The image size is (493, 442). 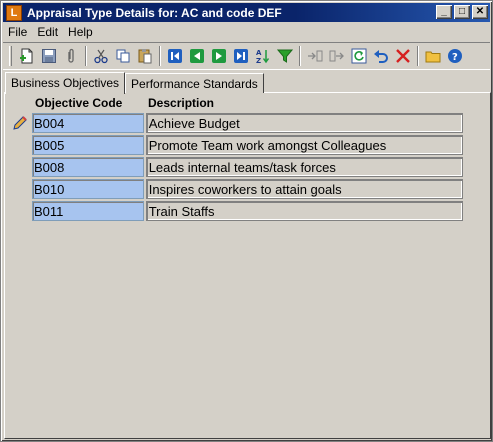 I want to click on undo-icon, so click(x=381, y=56).